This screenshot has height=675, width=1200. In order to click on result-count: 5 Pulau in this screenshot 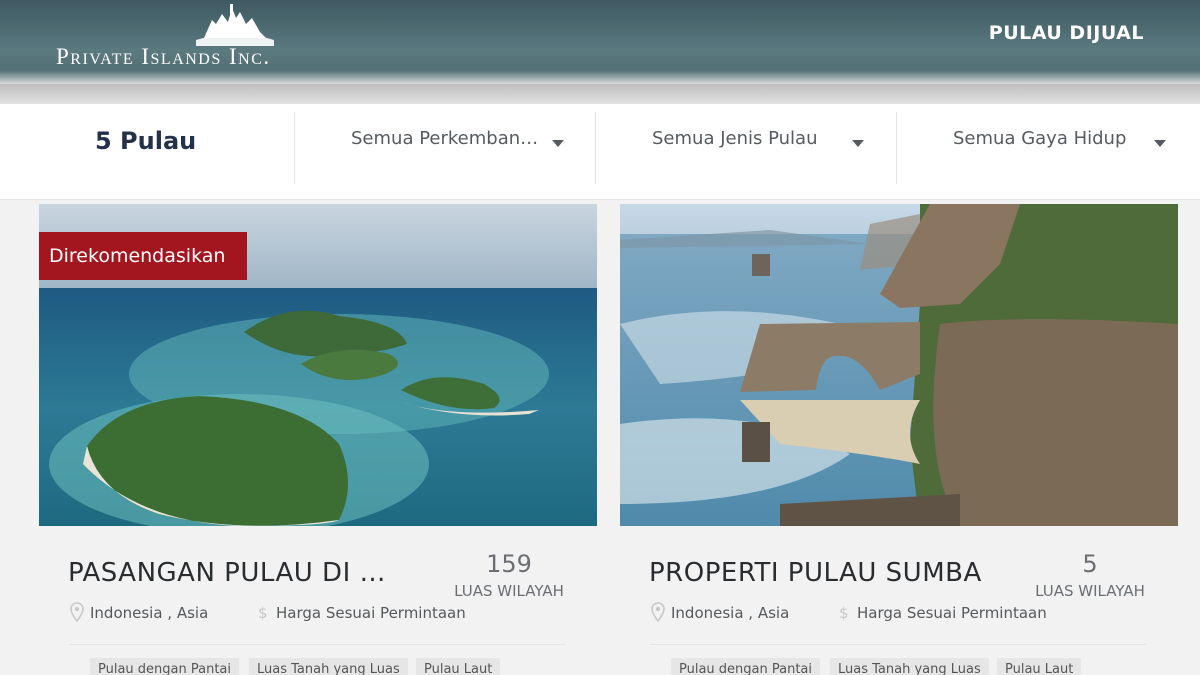, I will do `click(146, 141)`.